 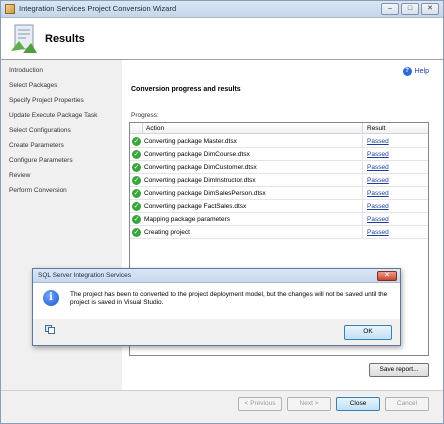 I want to click on sidebar-item-specify-project-properties: Specify Project Properties, so click(x=46, y=100).